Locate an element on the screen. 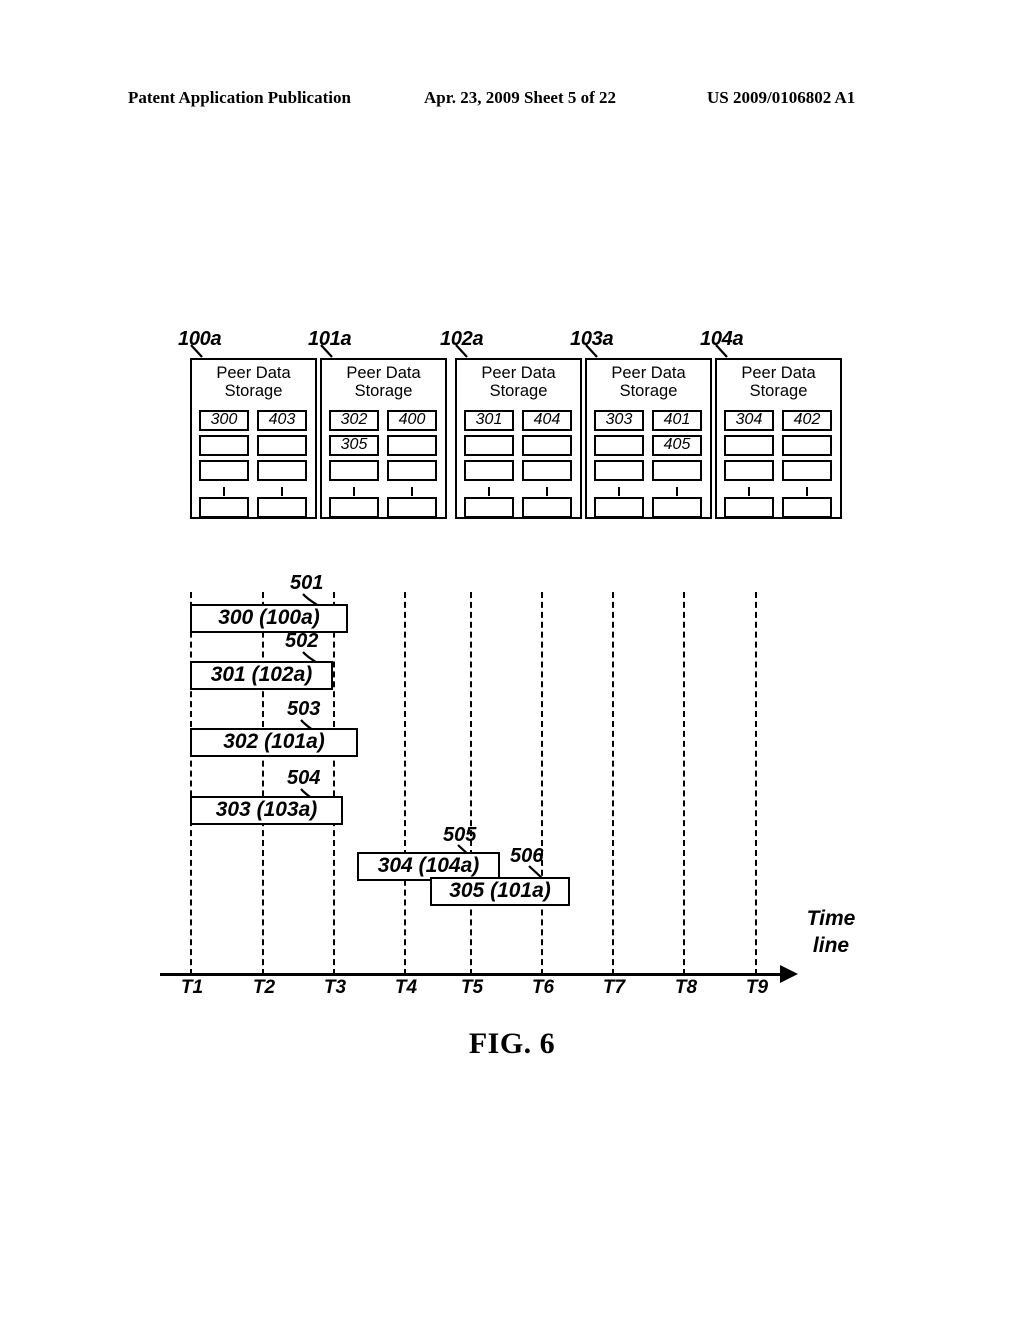 Image resolution: width=1024 pixels, height=1320 pixels. gantt-bar-501: 300 (100a) is located at coordinates (269, 618).